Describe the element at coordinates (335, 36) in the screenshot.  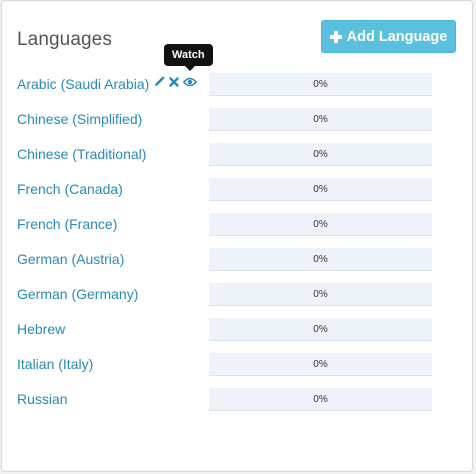
I see `plus-icon` at that location.